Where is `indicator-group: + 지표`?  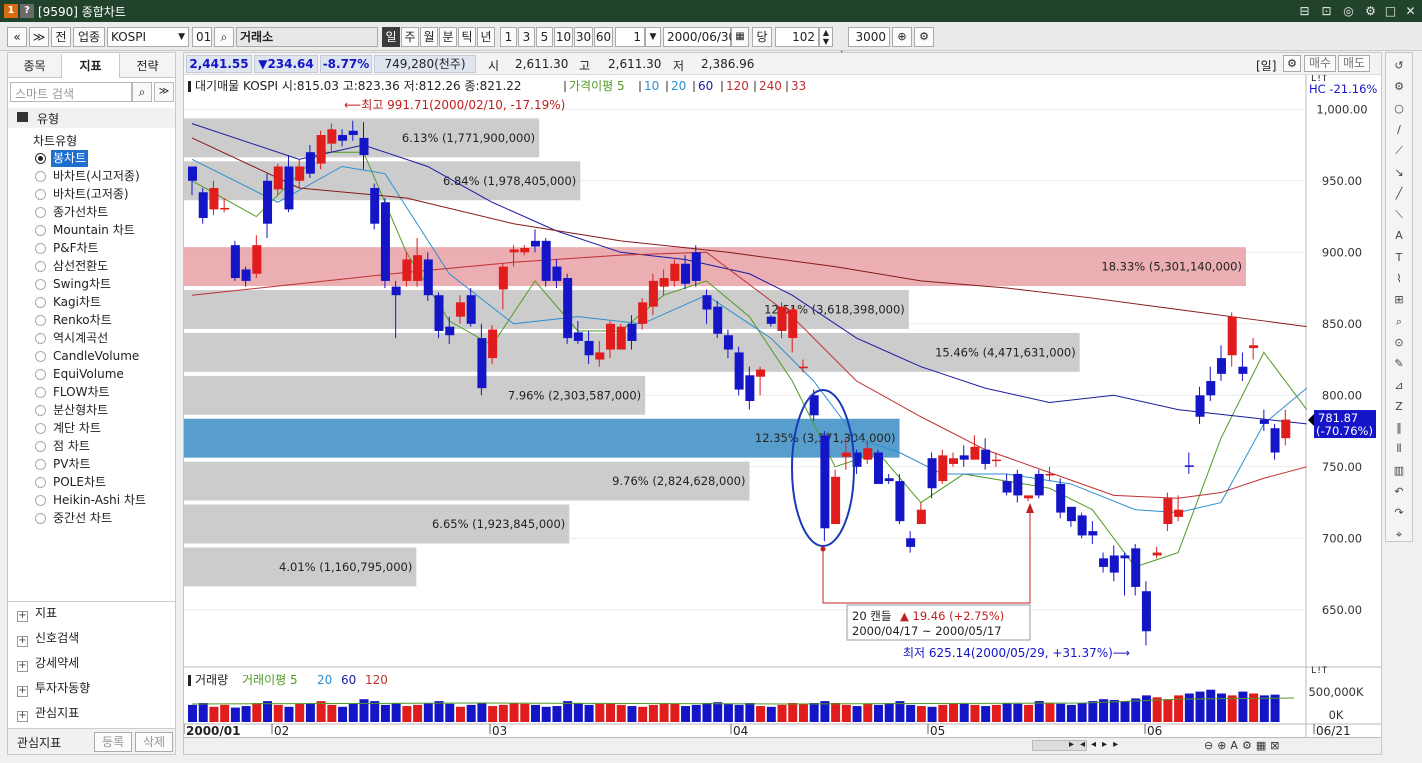
indicator-group: + 지표 is located at coordinates (37, 613).